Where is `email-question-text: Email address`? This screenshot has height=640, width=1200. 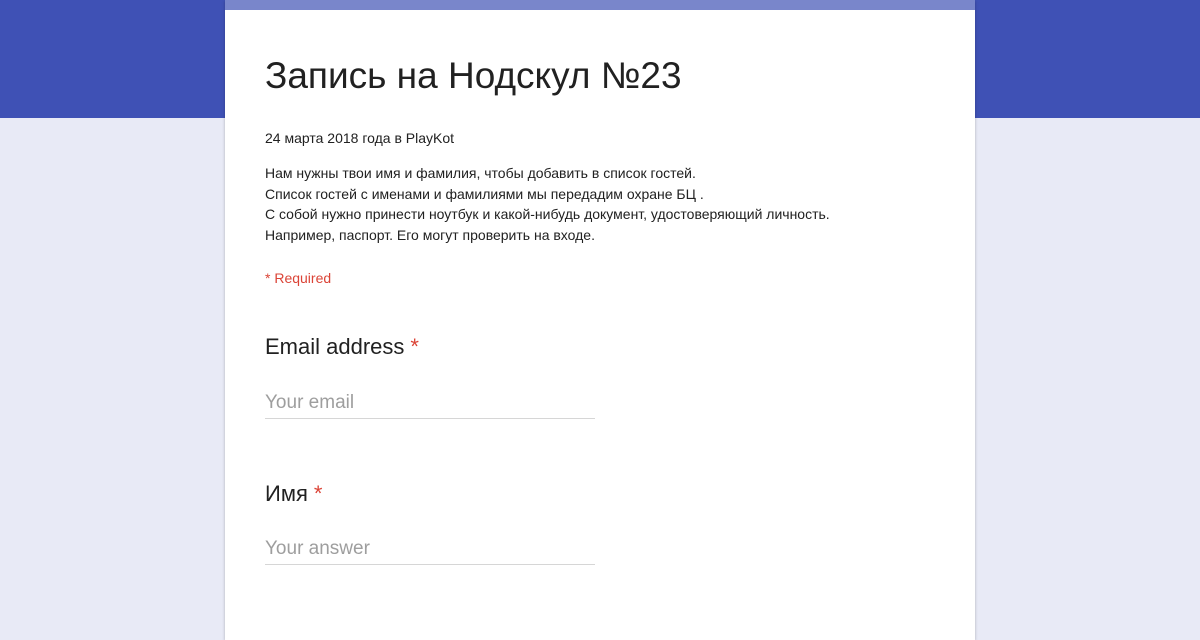
email-question-text: Email address is located at coordinates (335, 346).